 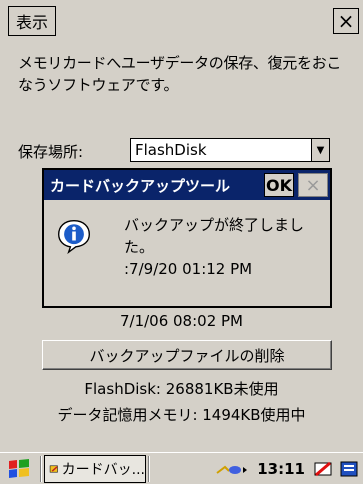 What do you see at coordinates (214, 236) in the screenshot?
I see `dialog-message-line: バックアップが終了しました。` at bounding box center [214, 236].